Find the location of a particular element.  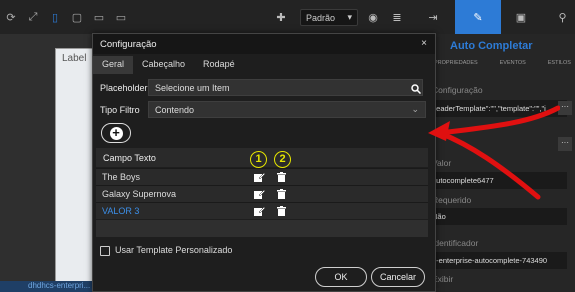

placeholder-label: Placeholder is located at coordinates (124, 88).